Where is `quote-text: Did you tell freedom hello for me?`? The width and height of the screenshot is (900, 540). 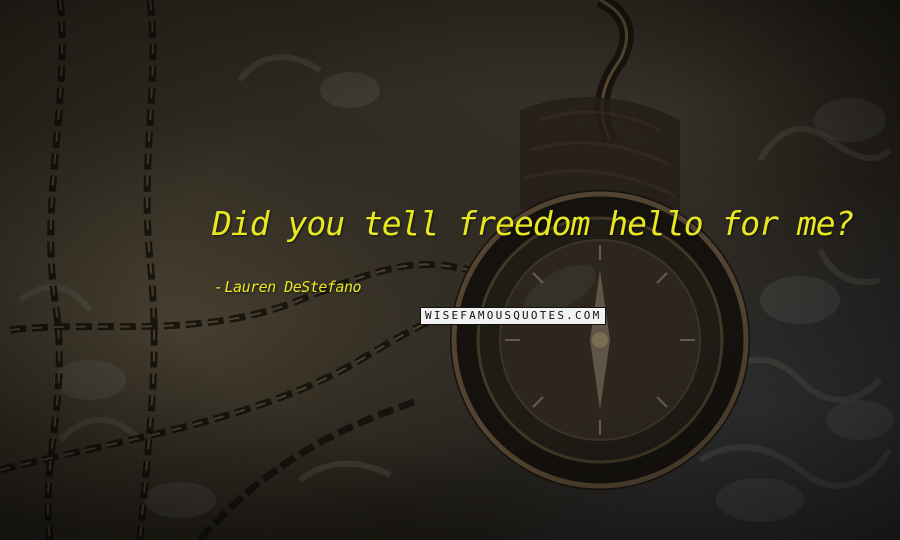
quote-text: Did you tell freedom hello for me? is located at coordinates (533, 223).